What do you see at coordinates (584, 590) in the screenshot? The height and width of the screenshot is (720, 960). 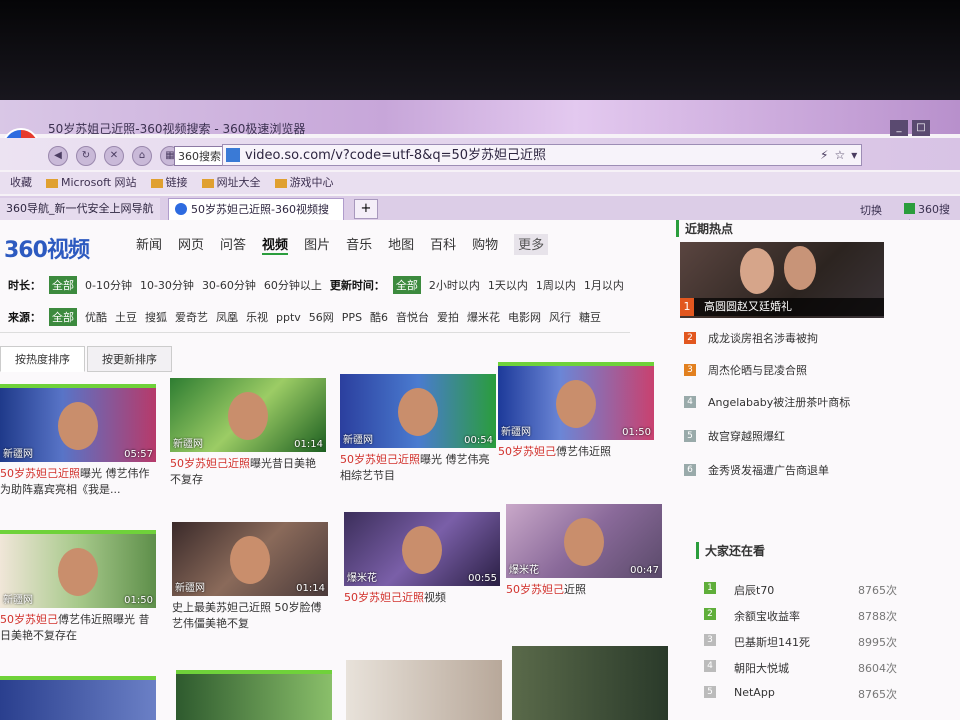 I see `video-title: 50岁苏妲己近照` at bounding box center [584, 590].